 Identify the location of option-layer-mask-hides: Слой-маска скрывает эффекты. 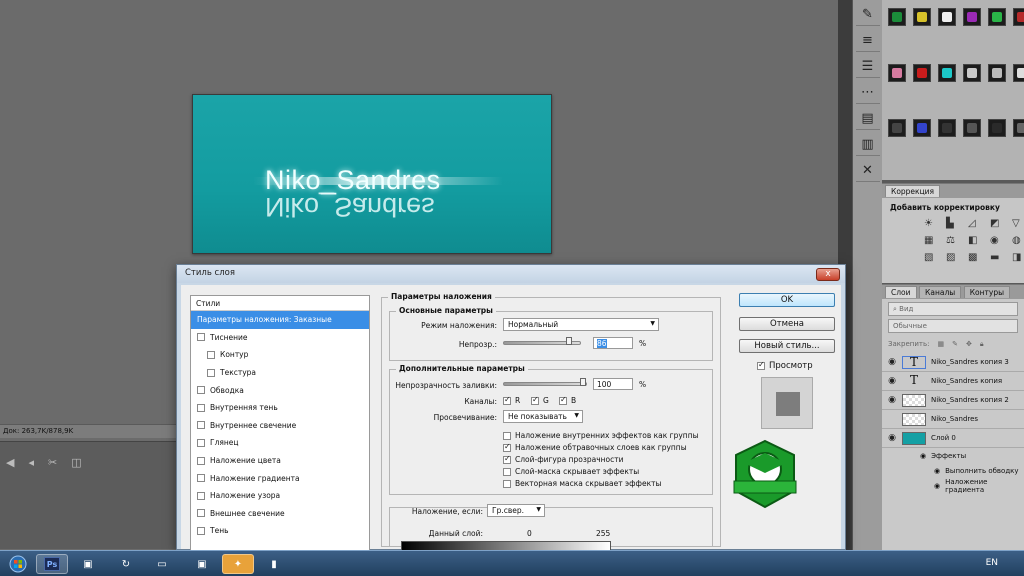
(571, 471).